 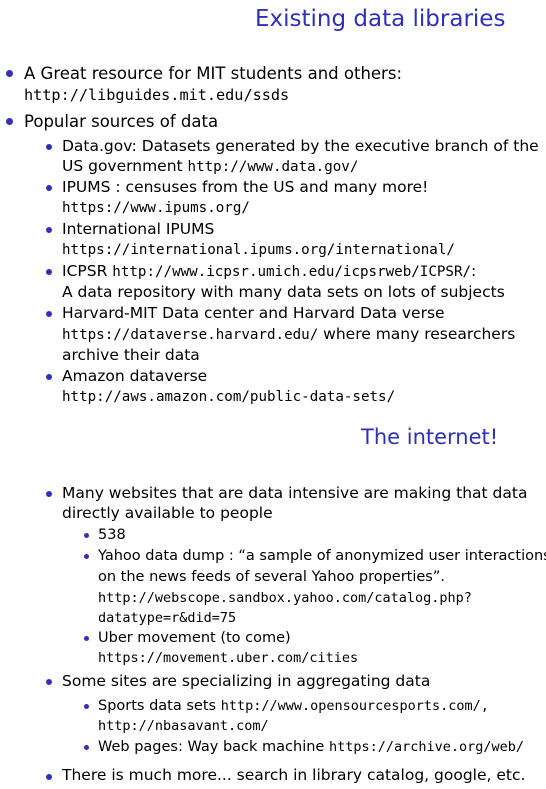 I want to click on webpages-text: Web pages: Way back machine, so click(x=213, y=747).